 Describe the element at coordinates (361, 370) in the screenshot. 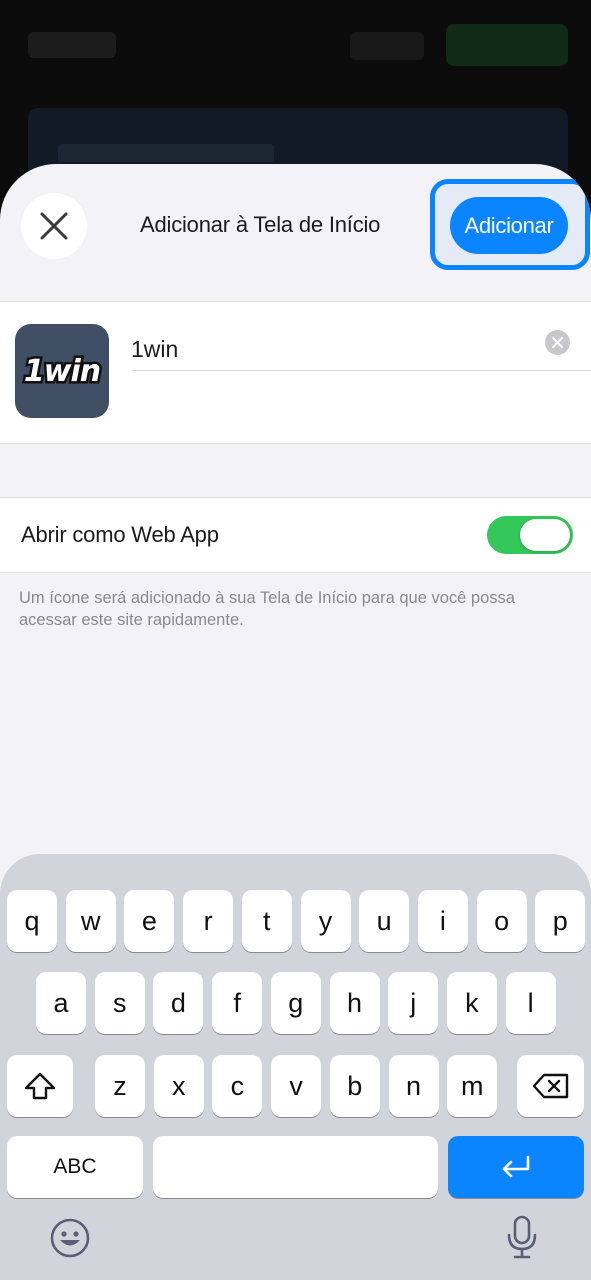

I see `name-underline` at that location.